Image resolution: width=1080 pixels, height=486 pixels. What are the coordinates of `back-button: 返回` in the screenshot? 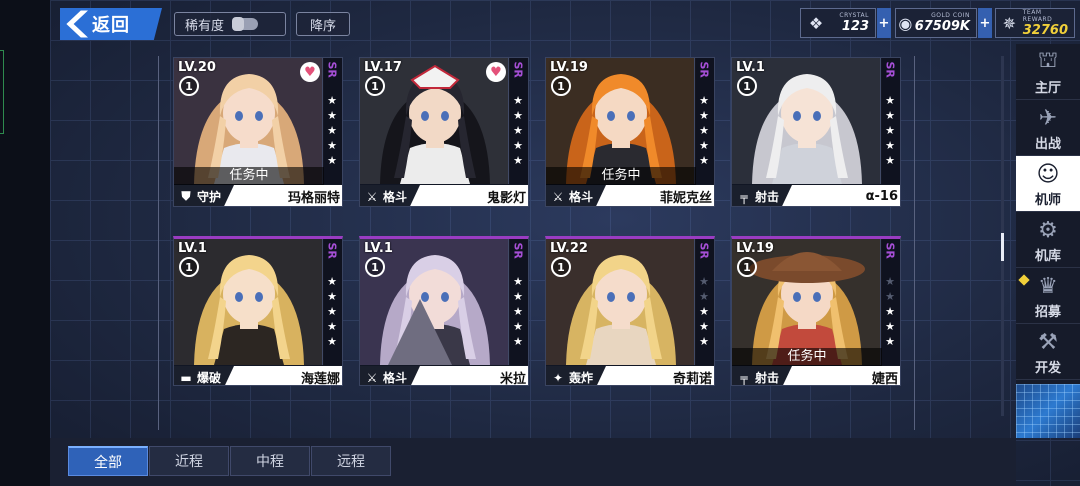 It's located at (111, 24).